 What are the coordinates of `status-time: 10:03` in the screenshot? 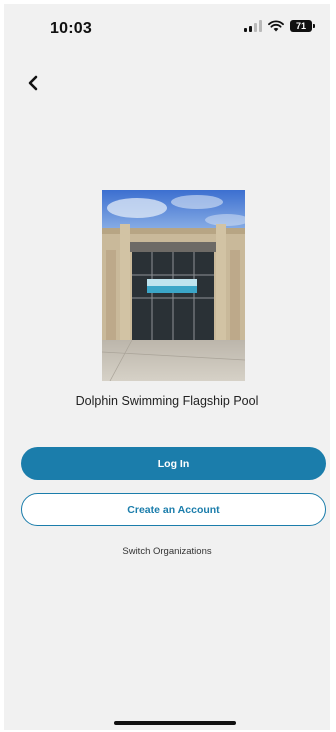 It's located at (71, 28).